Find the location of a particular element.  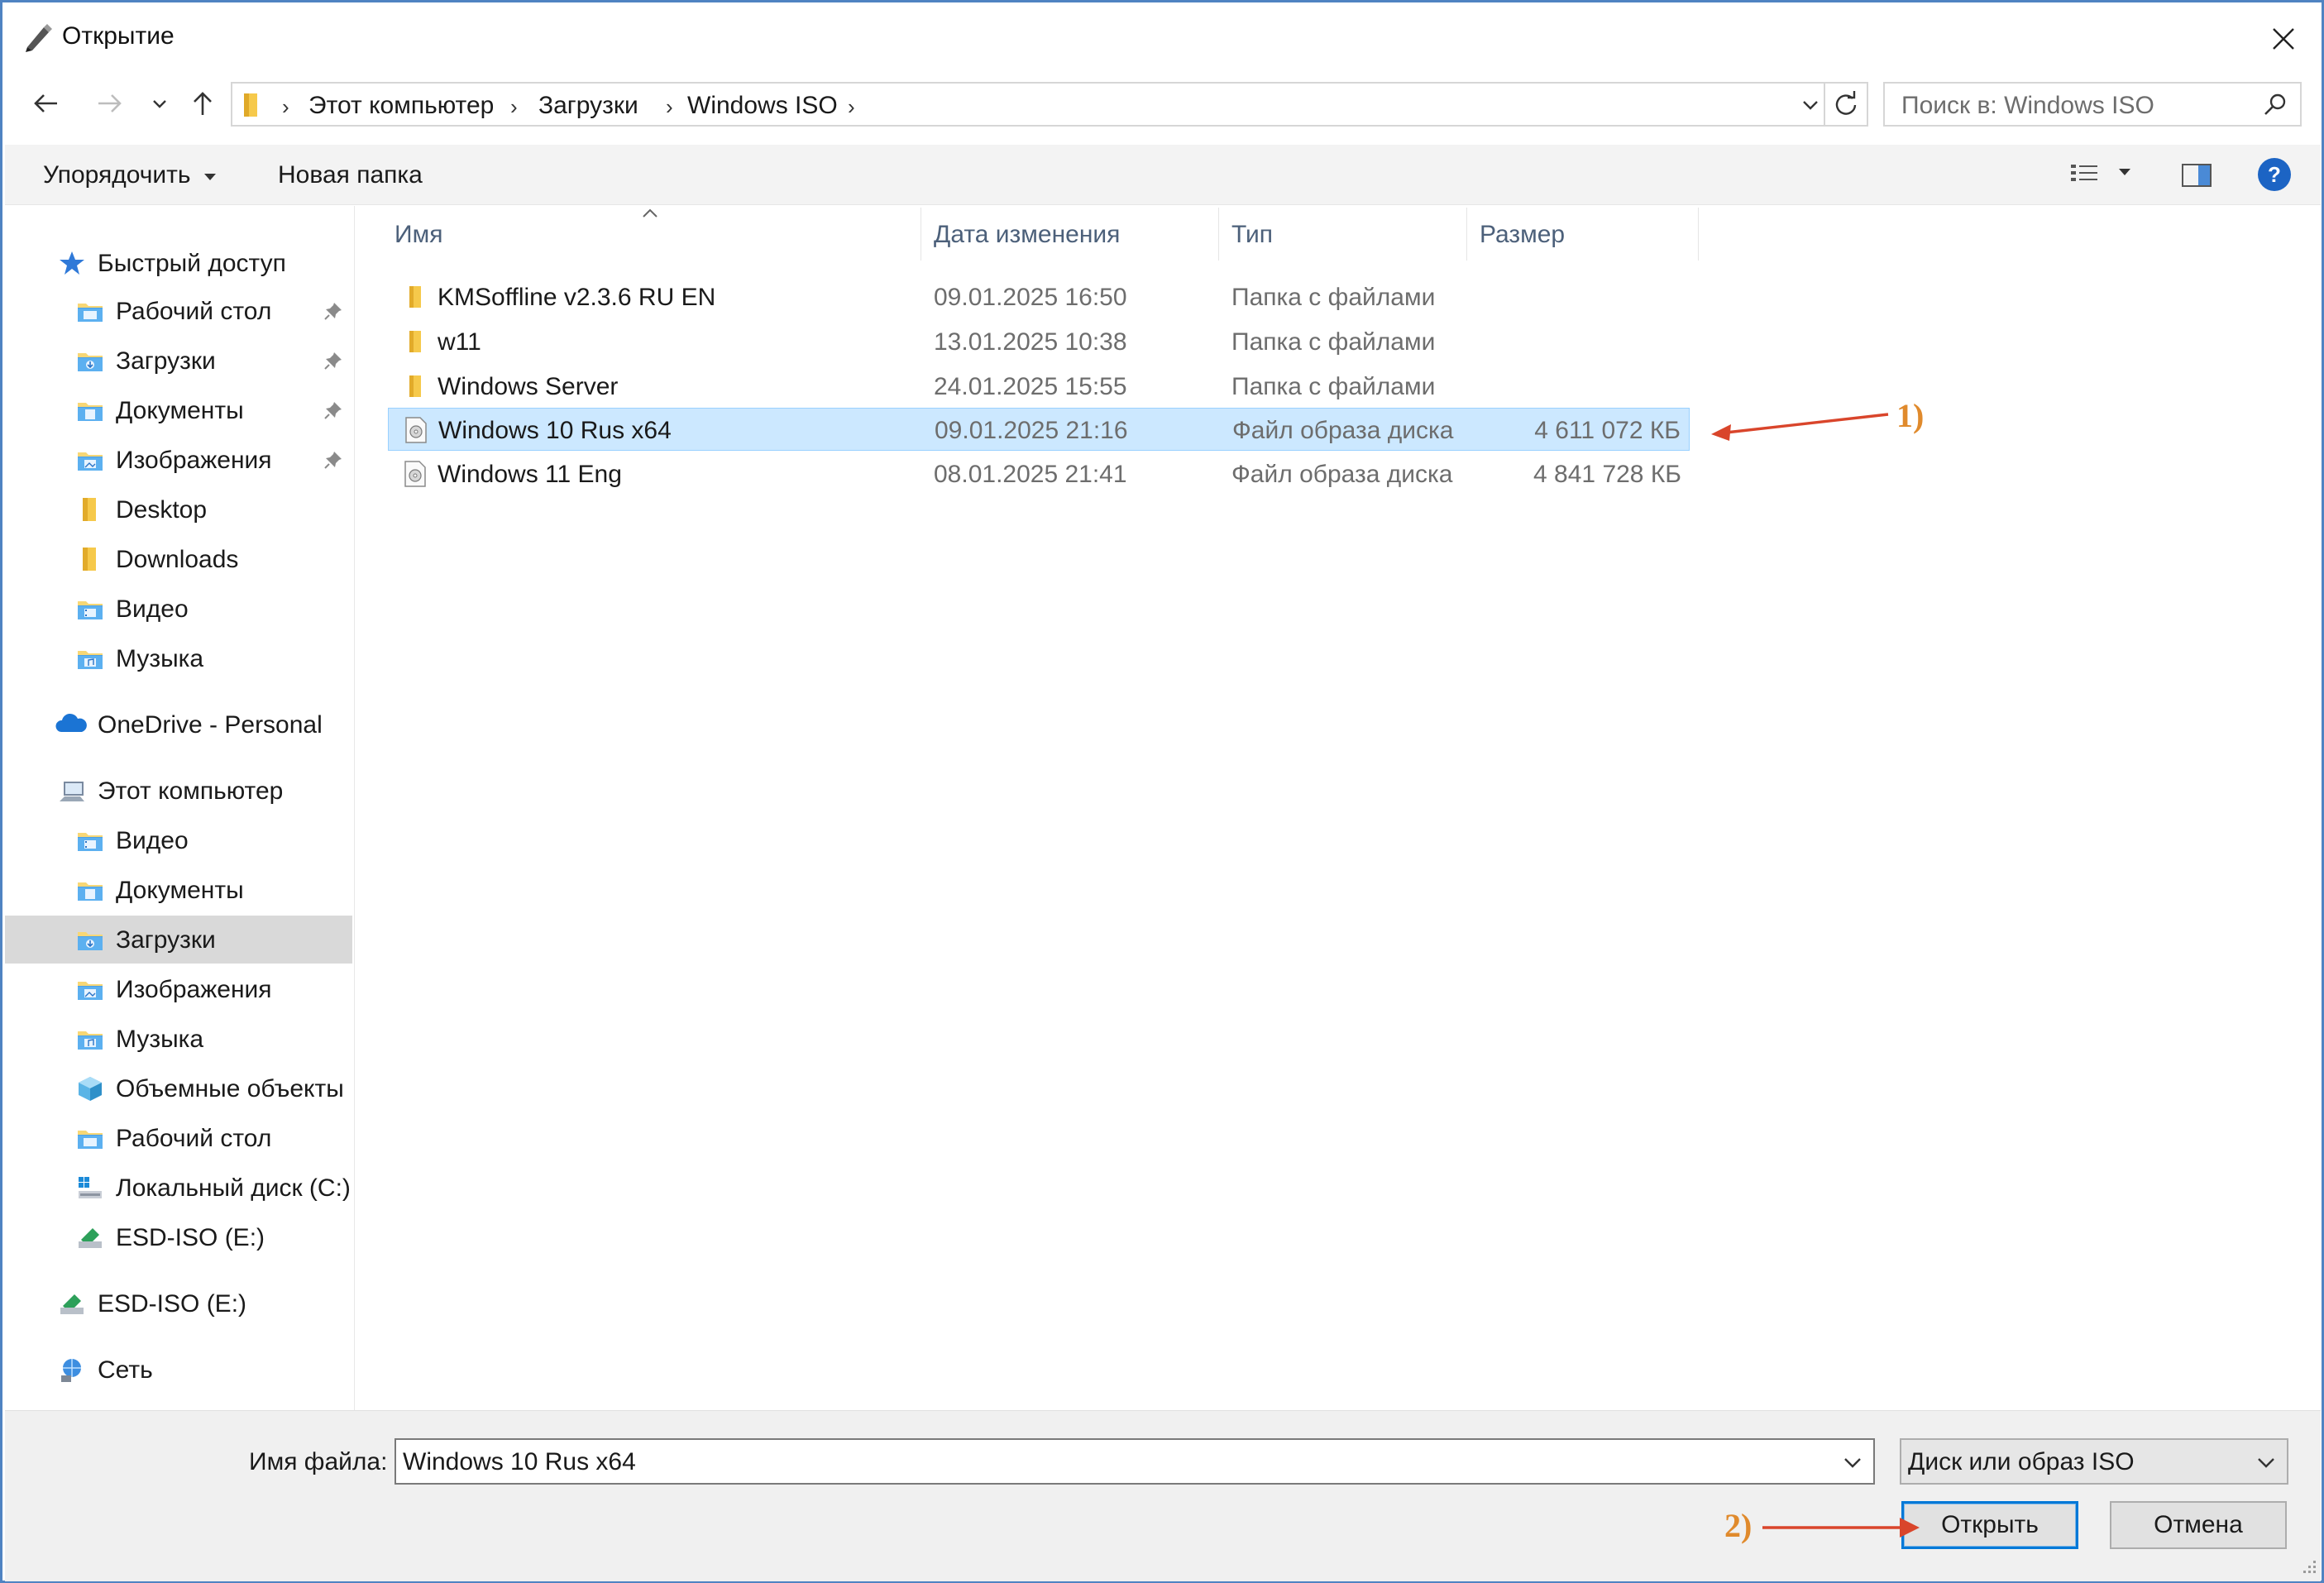

sidebar-item-label: Загрузки is located at coordinates (166, 361).